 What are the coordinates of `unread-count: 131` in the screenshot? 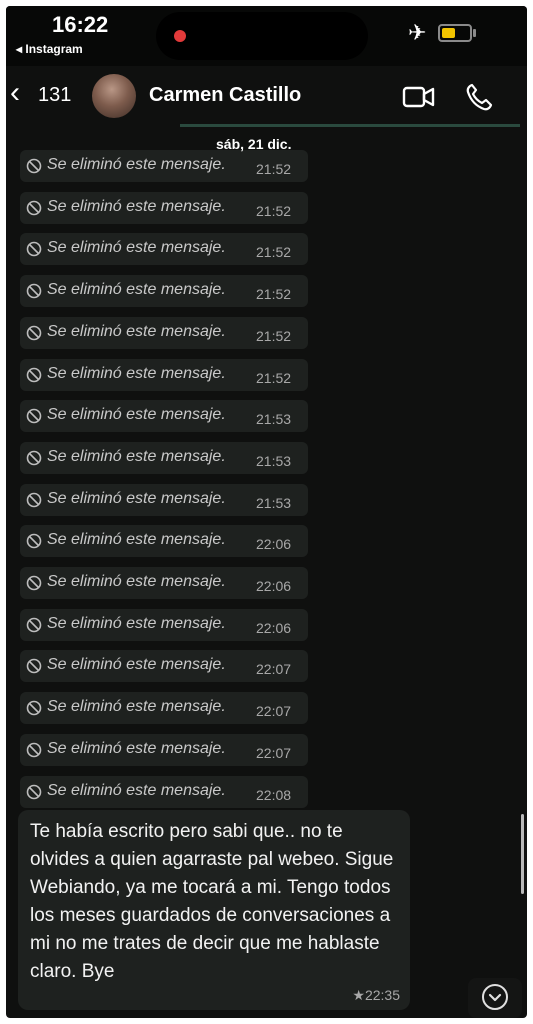 It's located at (54, 95).